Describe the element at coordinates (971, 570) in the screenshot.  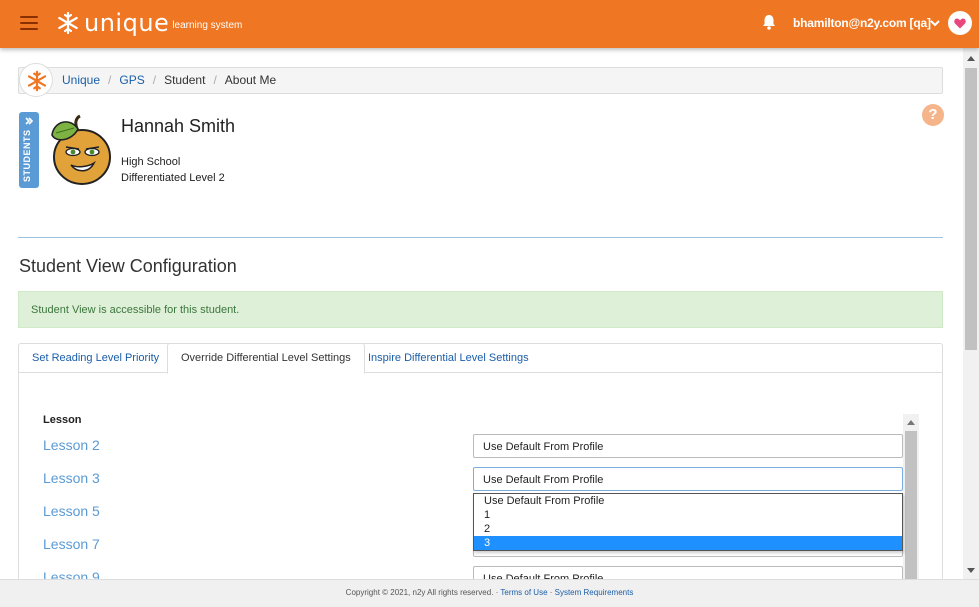
I see `scroll-down-icon` at that location.